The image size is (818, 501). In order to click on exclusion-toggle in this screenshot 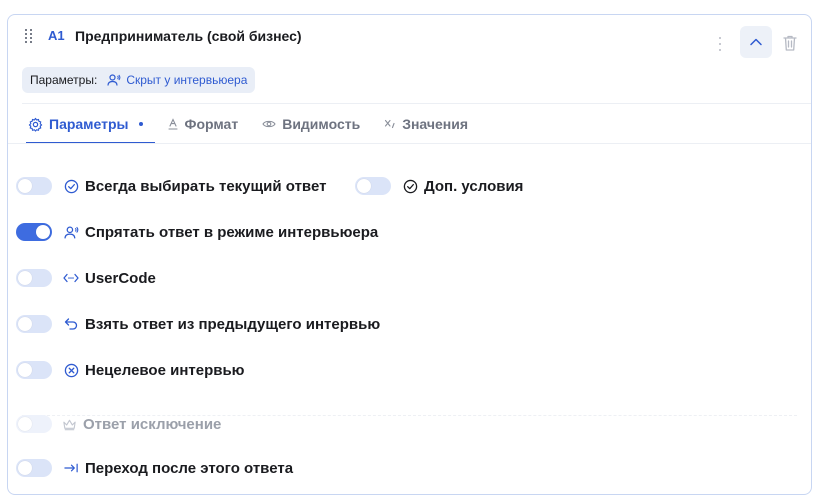, I will do `click(34, 424)`.